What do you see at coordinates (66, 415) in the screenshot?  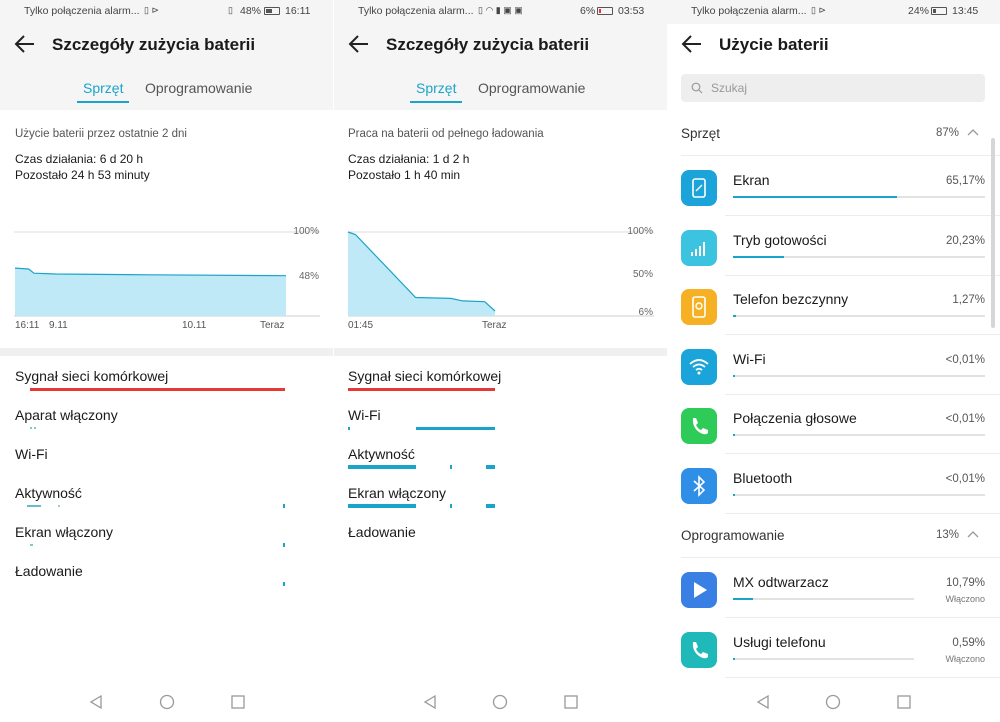 I see `signal-label-camera: Aparat włączony` at bounding box center [66, 415].